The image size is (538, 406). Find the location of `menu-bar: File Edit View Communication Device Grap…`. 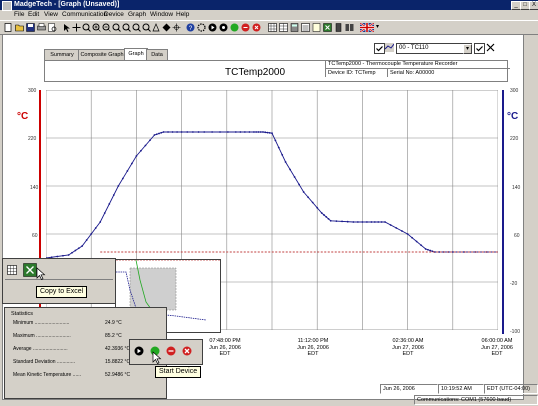

menu-bar: File Edit View Communication Device Grap… is located at coordinates (269, 15).